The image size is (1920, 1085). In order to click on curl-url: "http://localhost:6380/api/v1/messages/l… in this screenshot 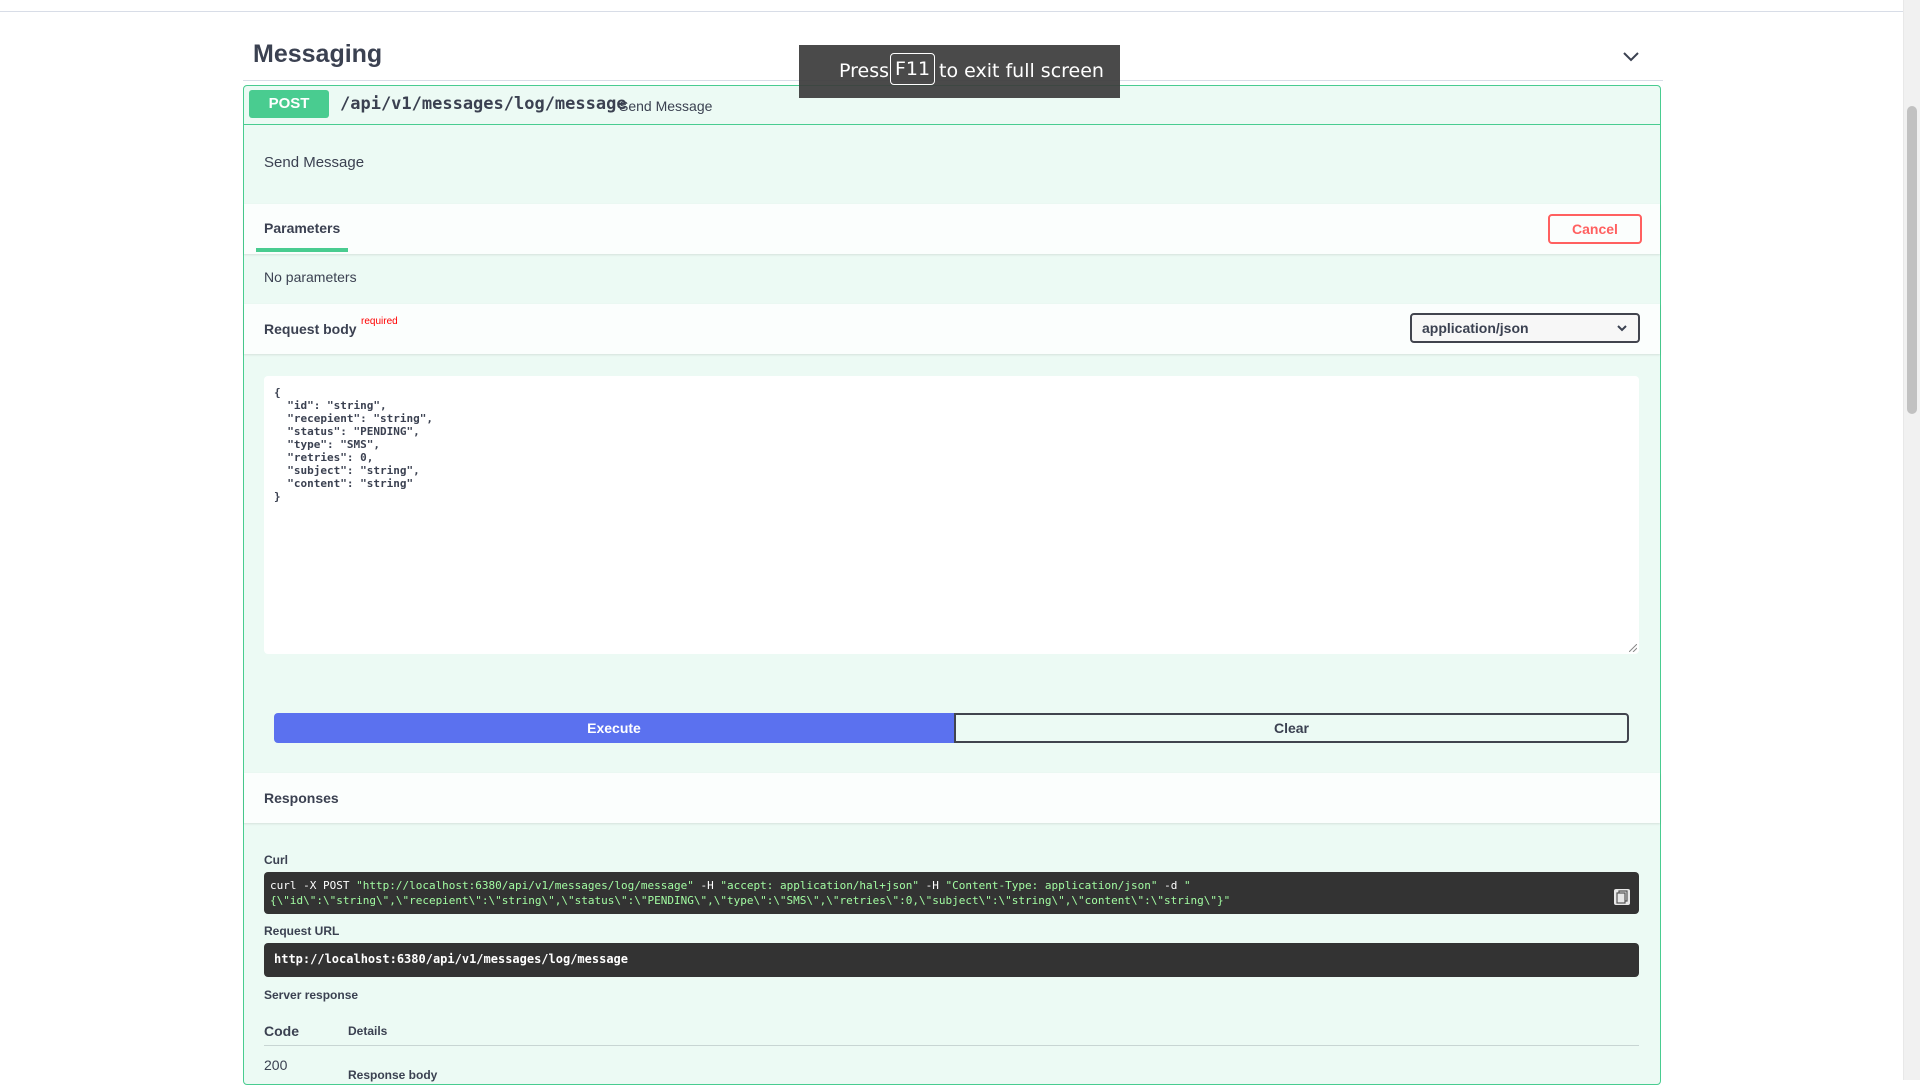, I will do `click(525, 885)`.